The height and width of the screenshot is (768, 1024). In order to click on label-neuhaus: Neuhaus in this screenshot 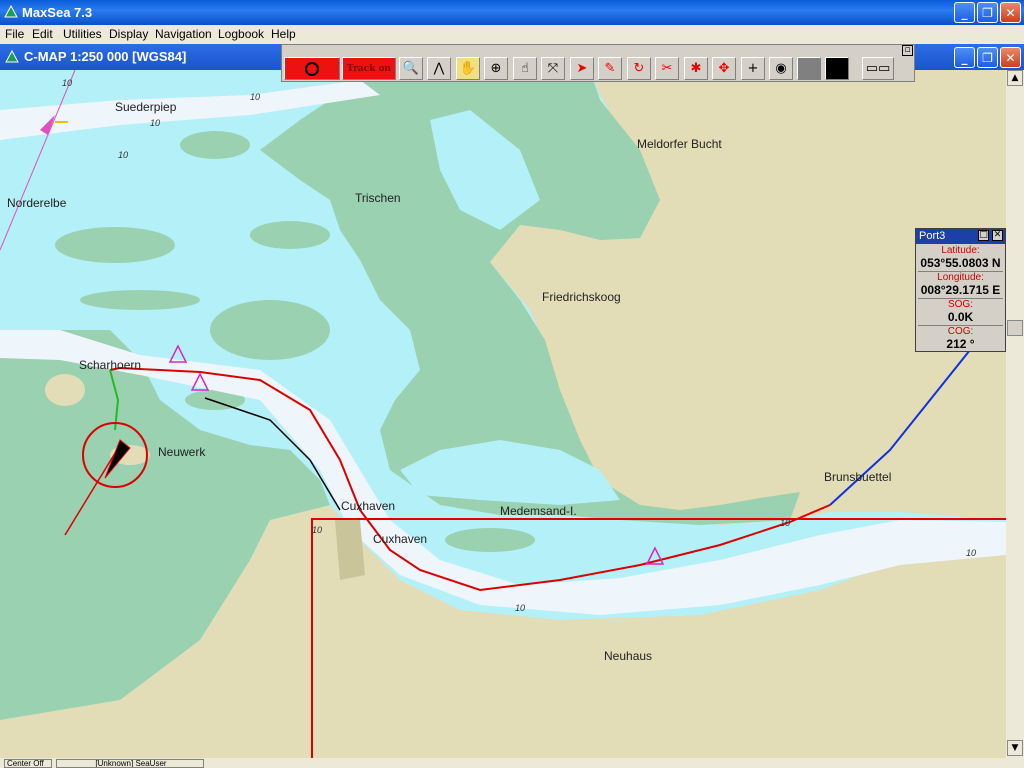, I will do `click(628, 656)`.